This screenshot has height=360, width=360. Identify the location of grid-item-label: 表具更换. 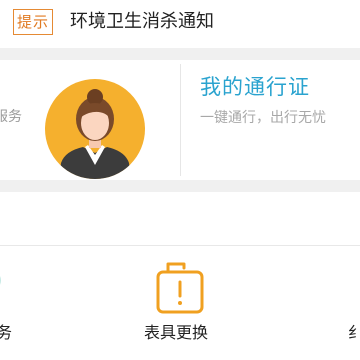
(176, 332).